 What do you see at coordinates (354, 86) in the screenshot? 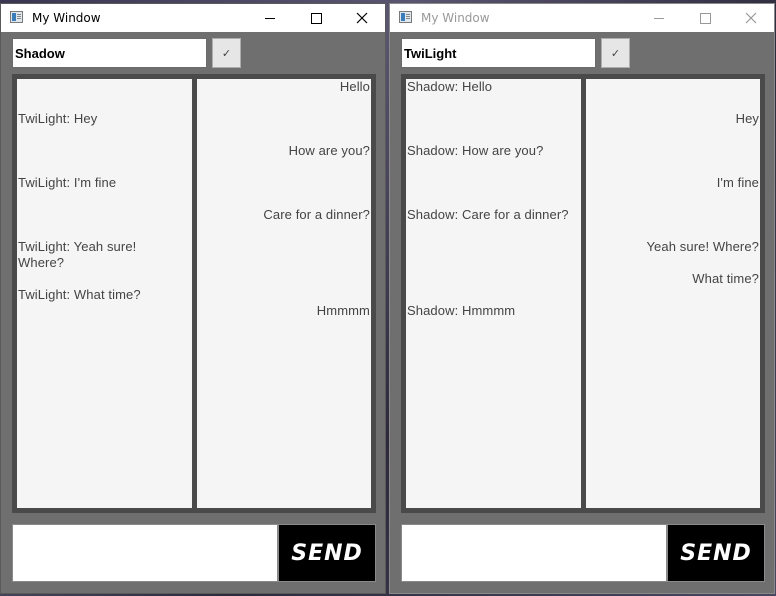
I see `message-sent: Hello` at bounding box center [354, 86].